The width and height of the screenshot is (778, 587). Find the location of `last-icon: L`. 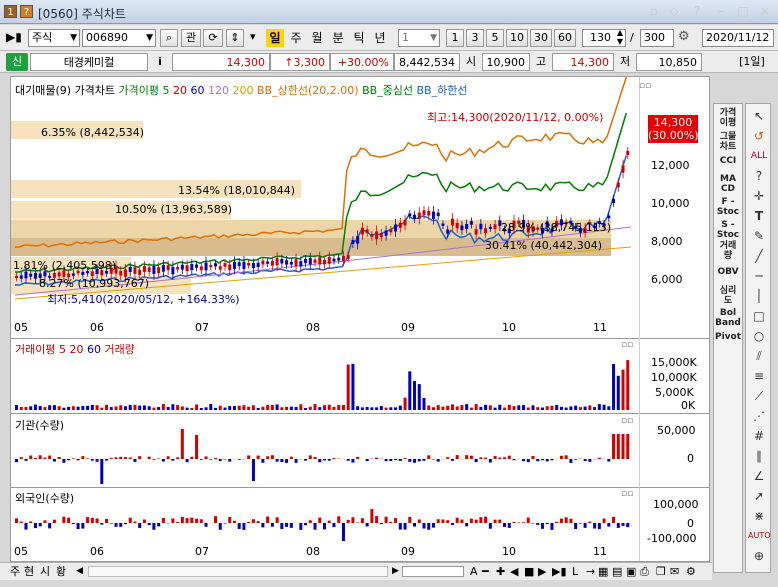

last-icon: L is located at coordinates (575, 571).